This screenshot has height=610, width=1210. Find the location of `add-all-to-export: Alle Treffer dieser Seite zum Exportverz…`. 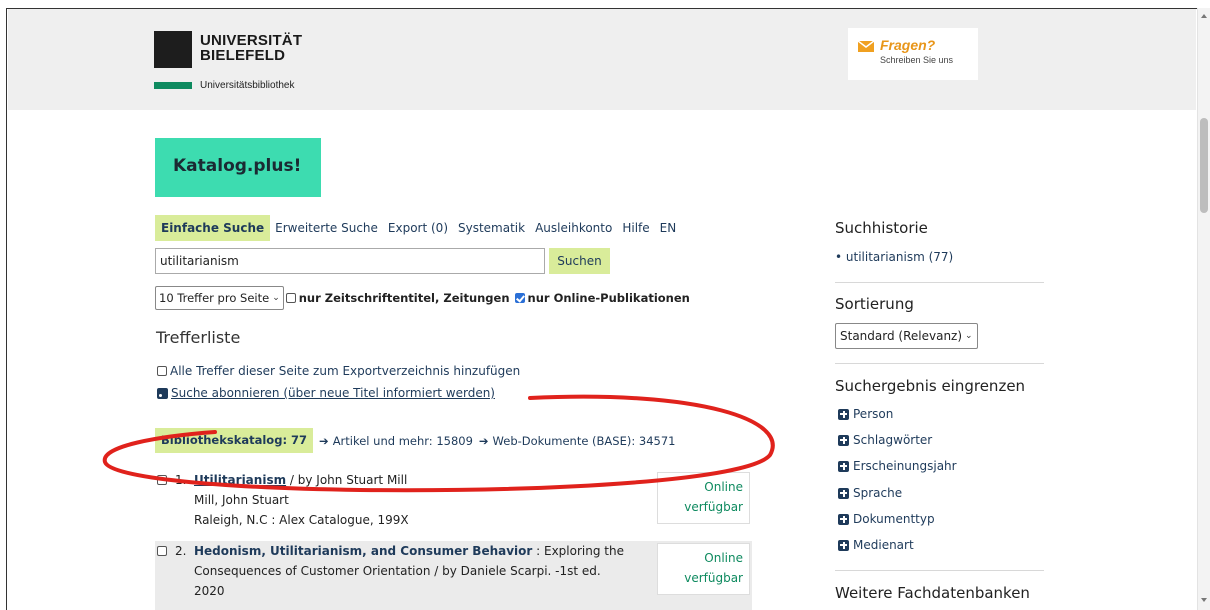

add-all-to-export: Alle Treffer dieser Seite zum Exportverz… is located at coordinates (338, 371).